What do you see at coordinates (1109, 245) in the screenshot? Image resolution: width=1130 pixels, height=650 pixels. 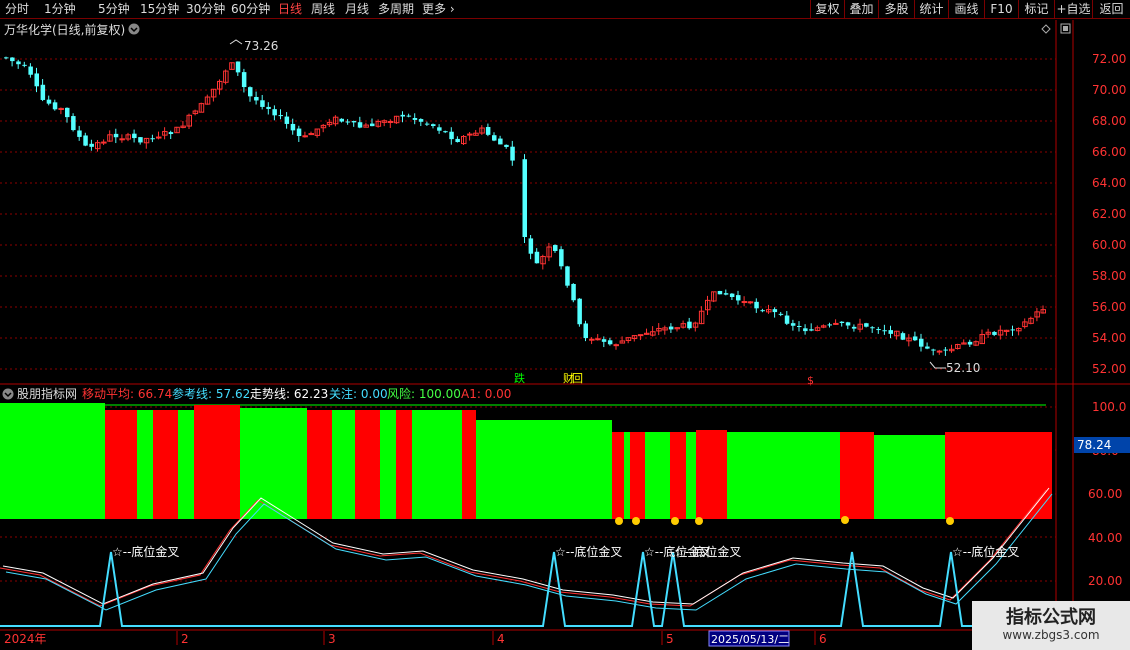 I see `price-tick: 60.00` at bounding box center [1109, 245].